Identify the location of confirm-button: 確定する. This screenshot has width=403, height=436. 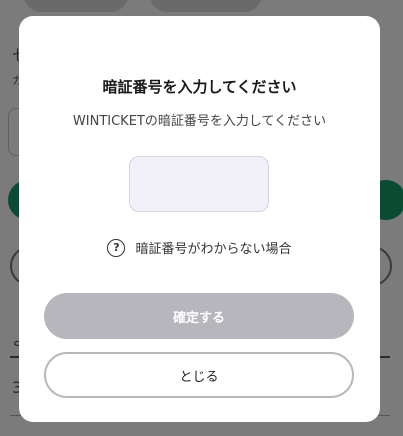
(199, 316).